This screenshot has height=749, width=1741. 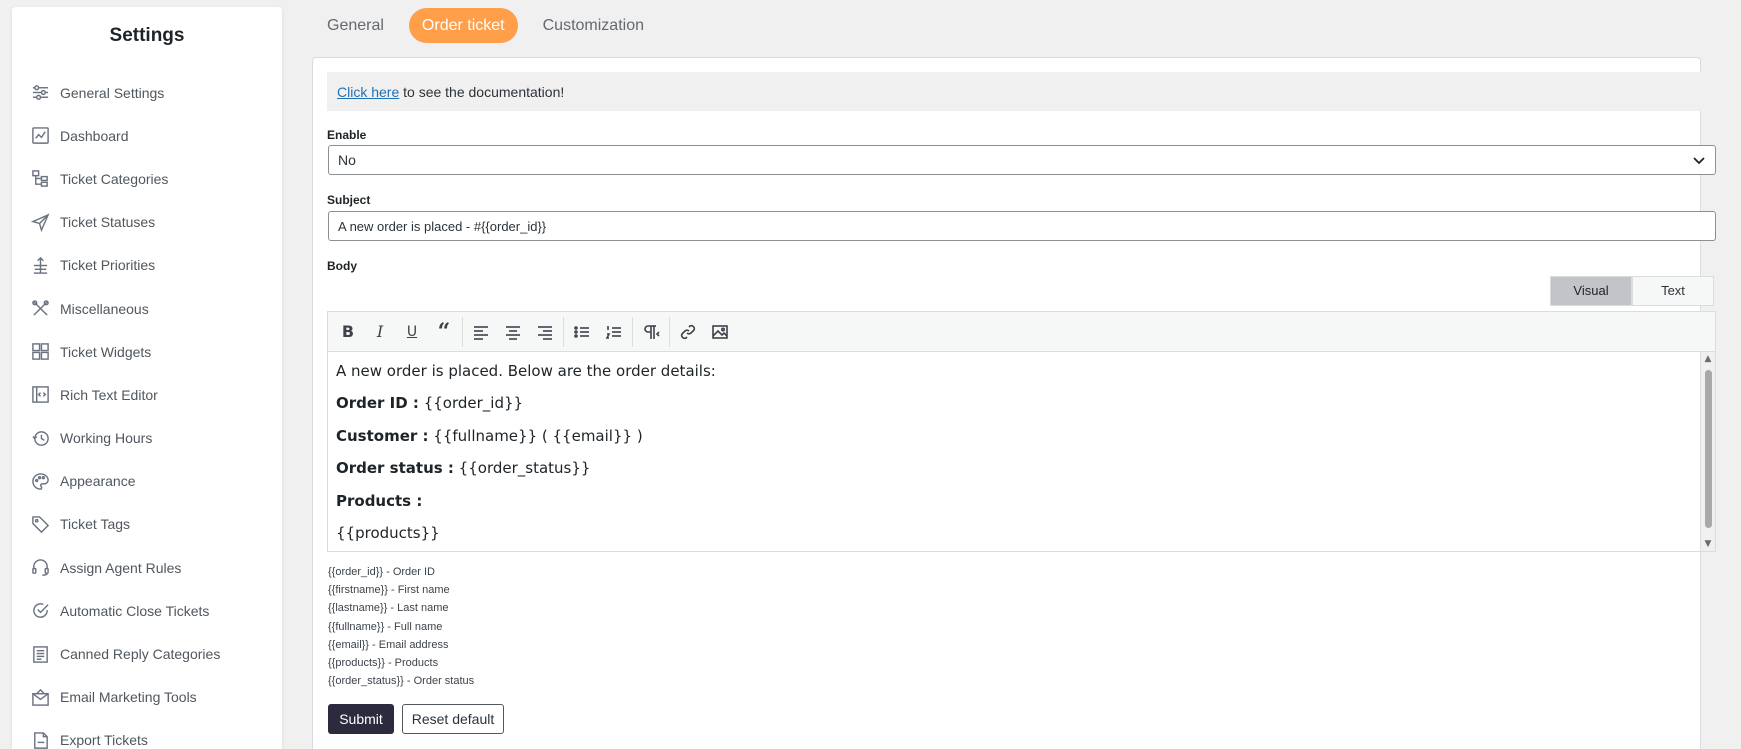 What do you see at coordinates (147, 135) in the screenshot?
I see `sidebar-item-dashboard: Dashboard` at bounding box center [147, 135].